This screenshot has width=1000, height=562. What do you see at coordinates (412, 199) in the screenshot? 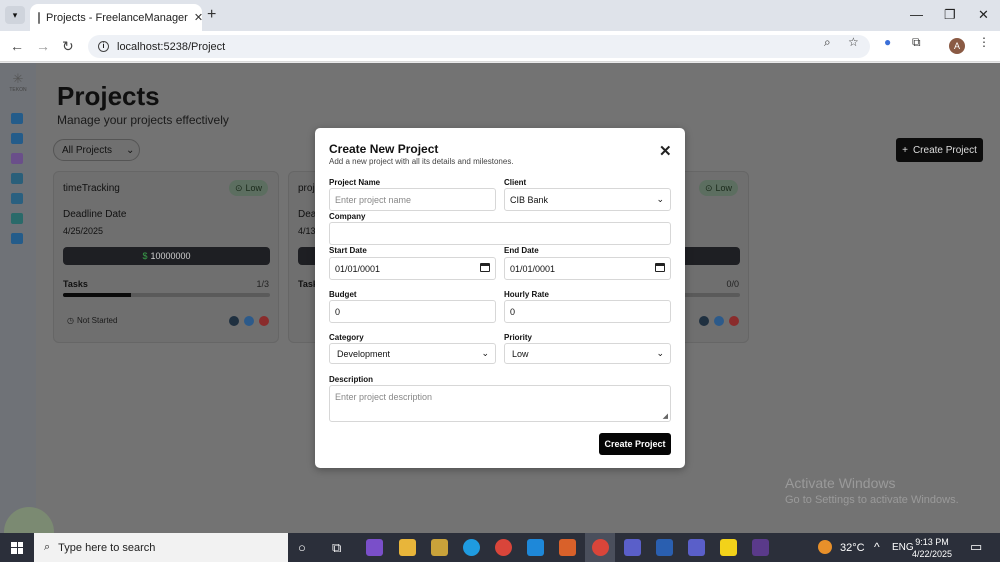
I see `project-name-input: Enter project name` at bounding box center [412, 199].